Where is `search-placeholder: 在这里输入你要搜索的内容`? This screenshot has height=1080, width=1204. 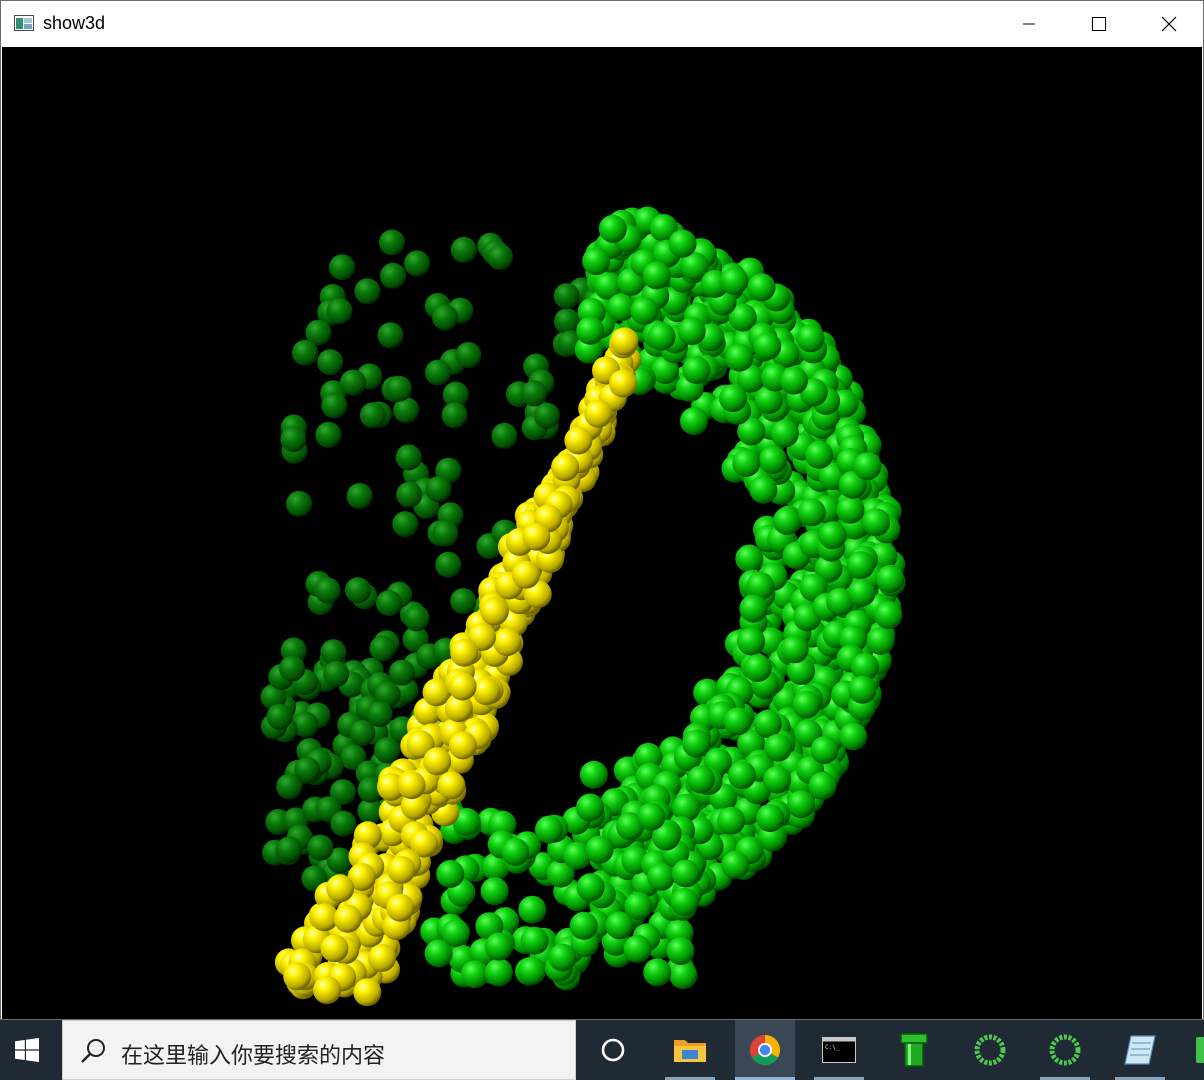 search-placeholder: 在这里输入你要搜索的内容 is located at coordinates (253, 1056).